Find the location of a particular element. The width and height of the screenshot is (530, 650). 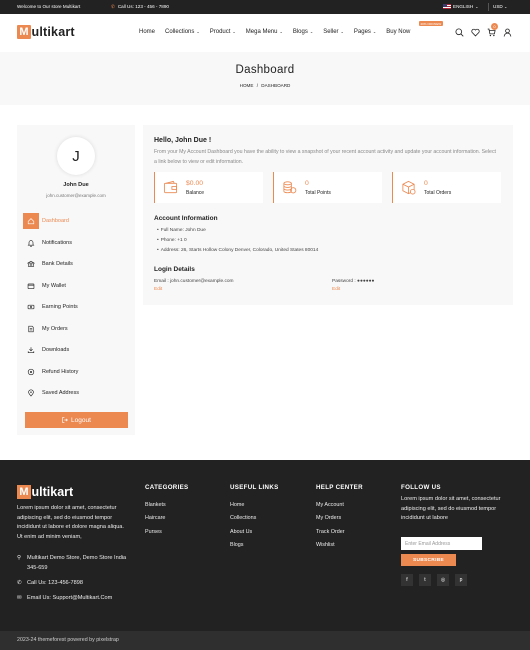

sidebar-item-downloads: Downloads is located at coordinates (76, 350).